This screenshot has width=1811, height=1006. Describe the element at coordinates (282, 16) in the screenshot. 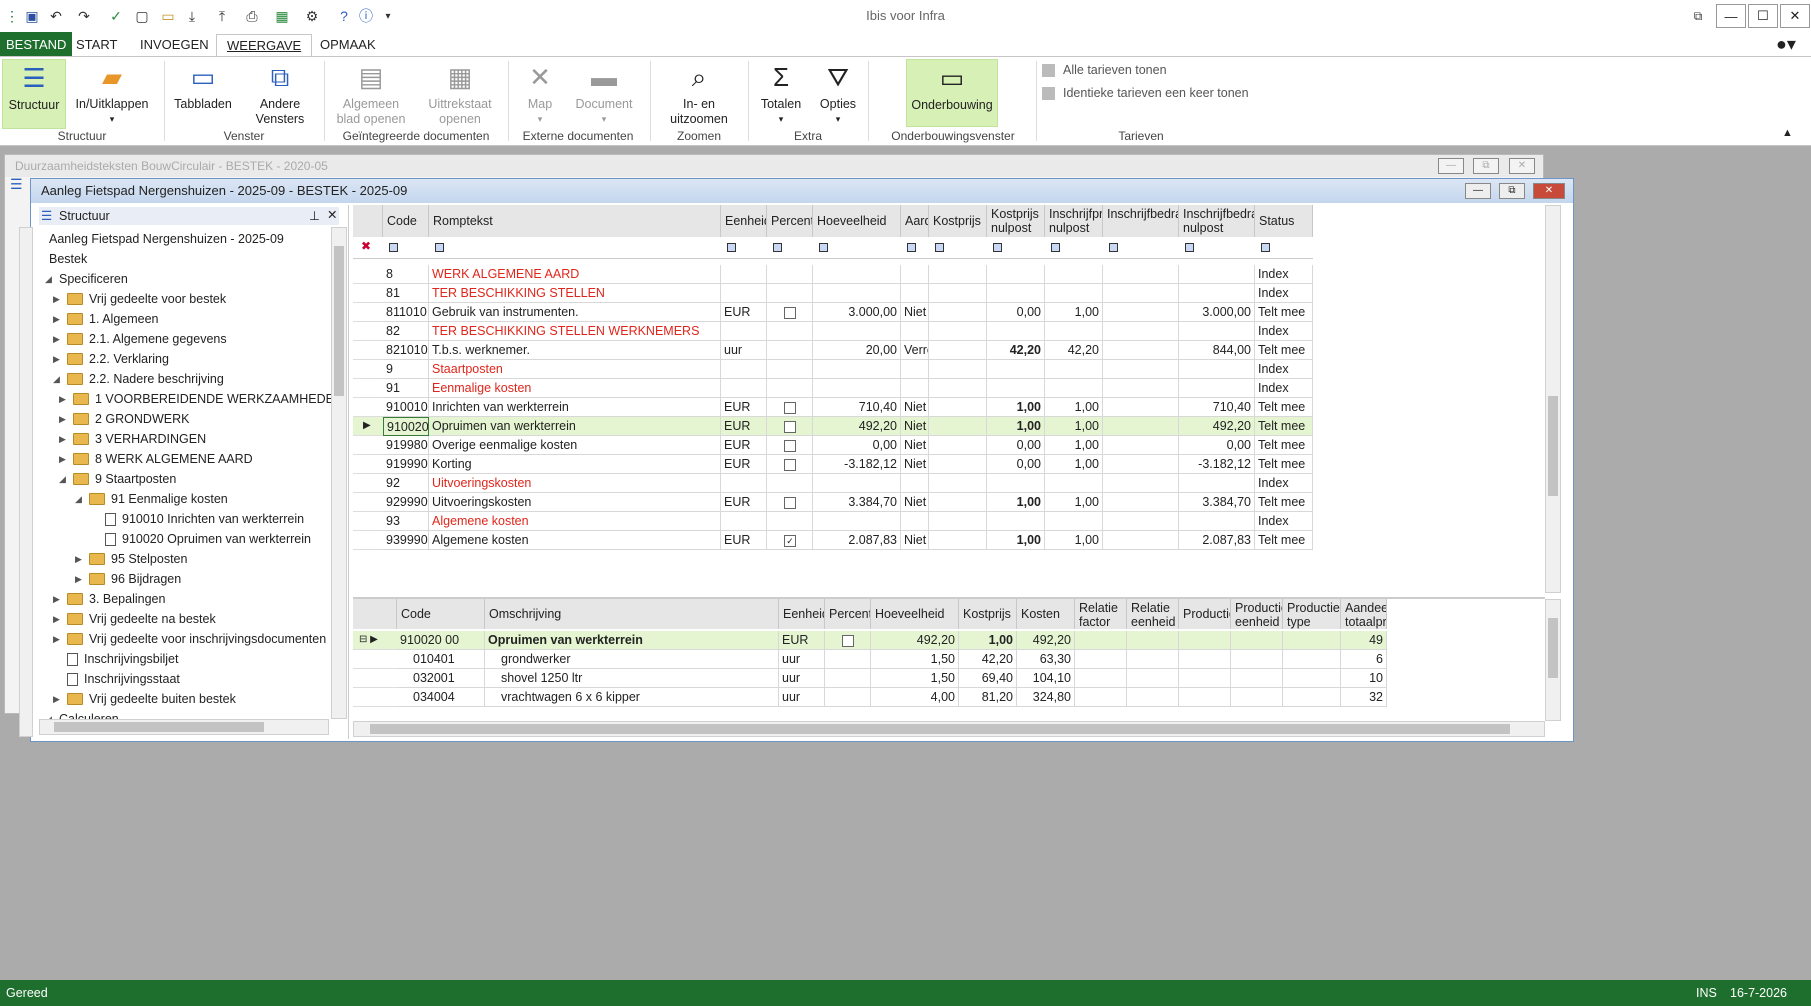

I see `sheet-icon: ▦` at that location.